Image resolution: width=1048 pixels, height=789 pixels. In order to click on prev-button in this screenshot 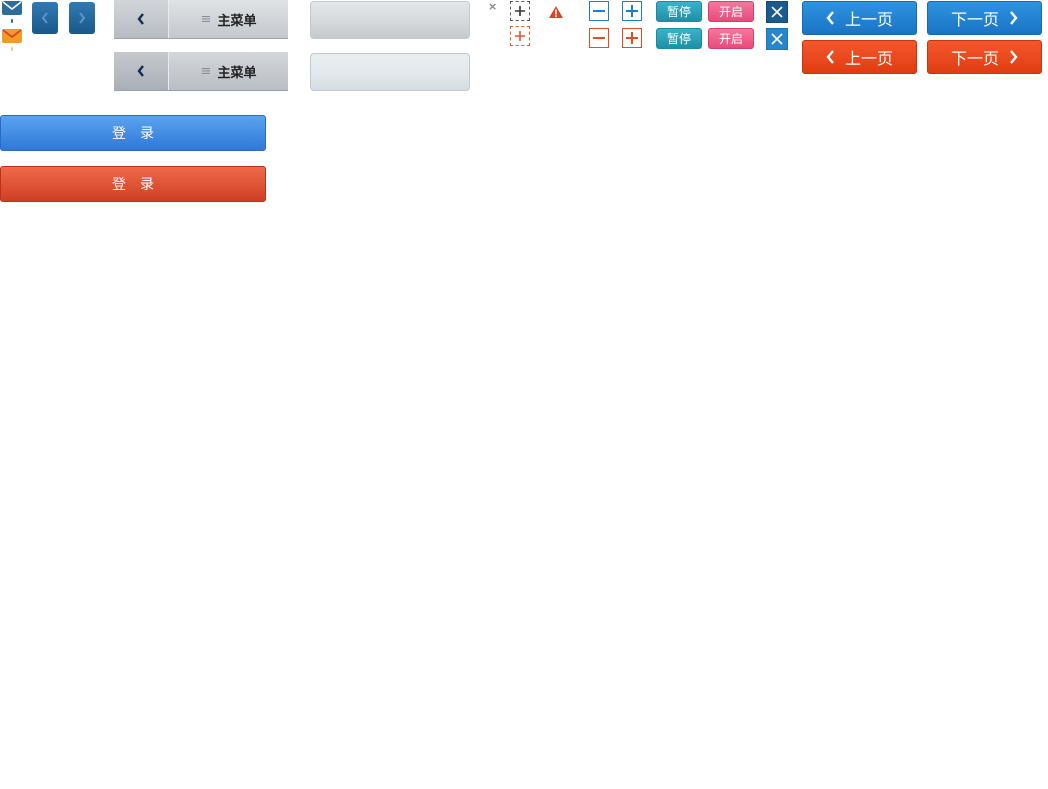, I will do `click(45, 18)`.